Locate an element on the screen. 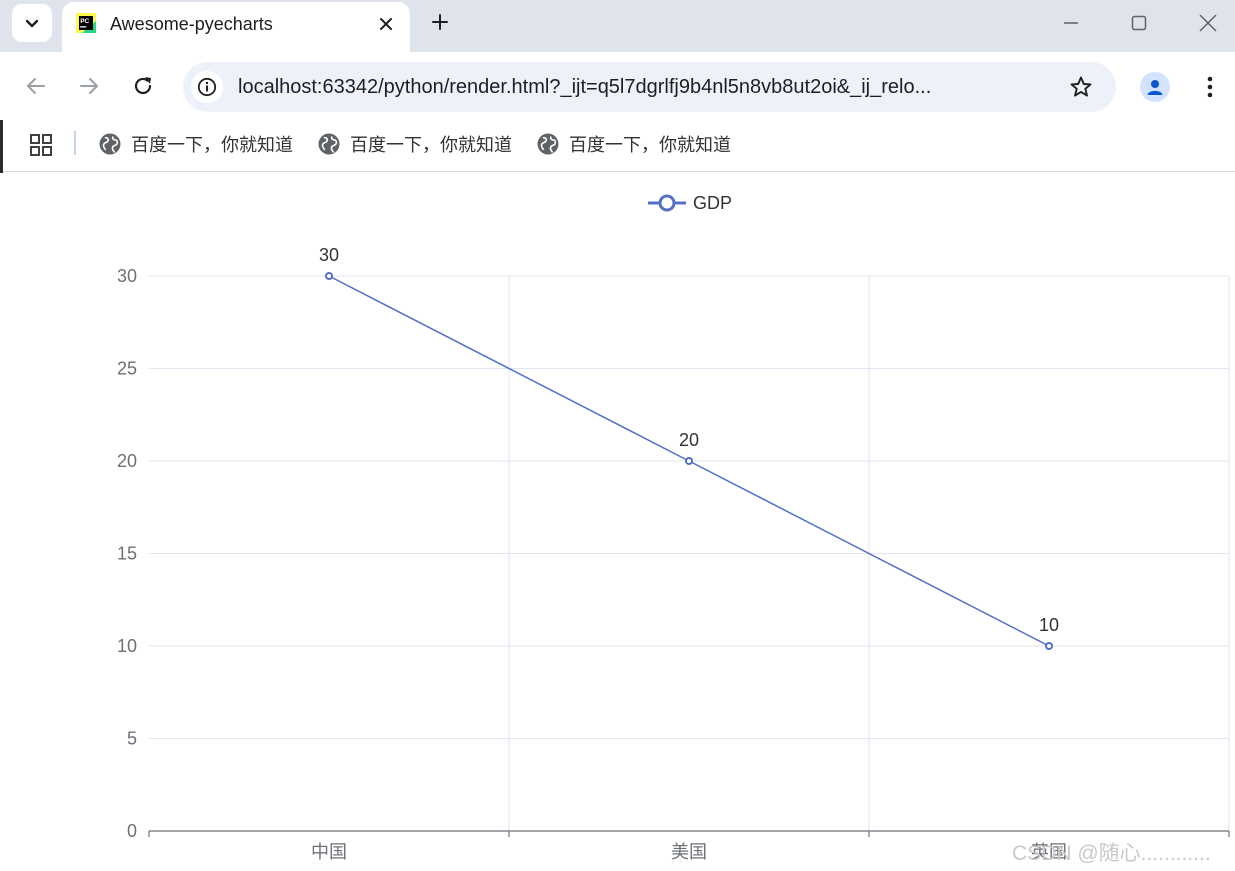 This screenshot has width=1235, height=871. minimize-button is located at coordinates (1071, 23).